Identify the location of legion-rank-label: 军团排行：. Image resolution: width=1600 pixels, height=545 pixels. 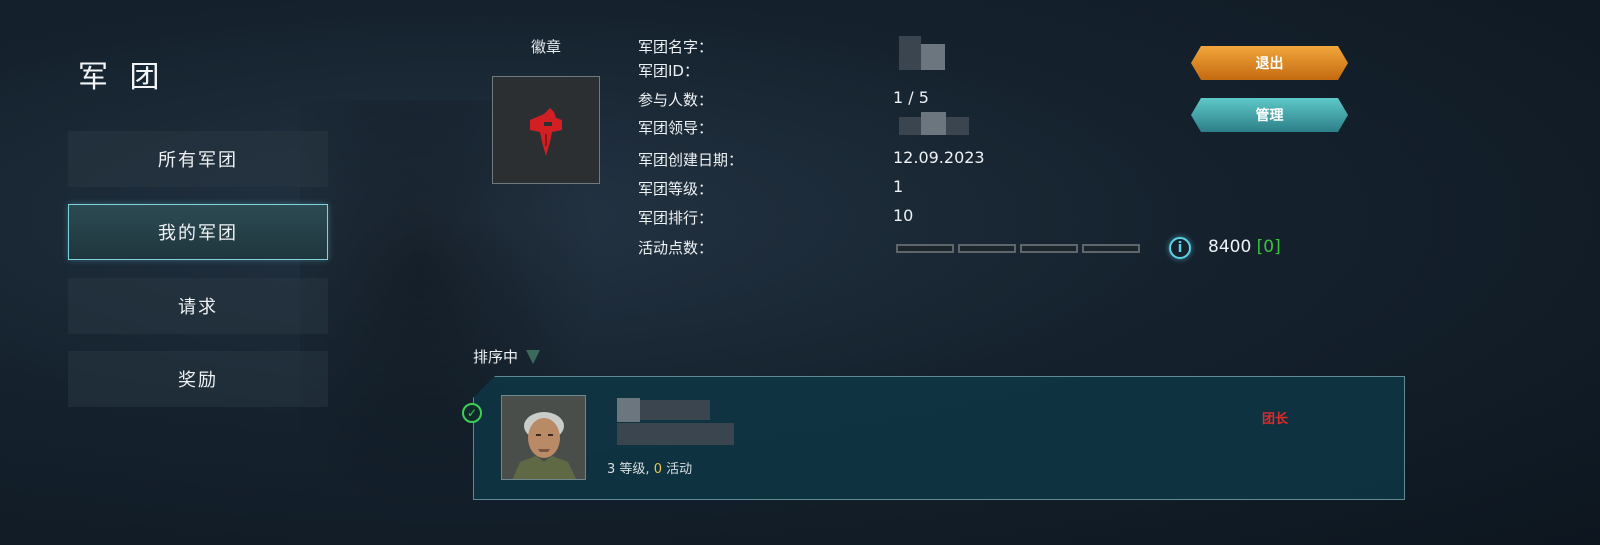
(676, 218).